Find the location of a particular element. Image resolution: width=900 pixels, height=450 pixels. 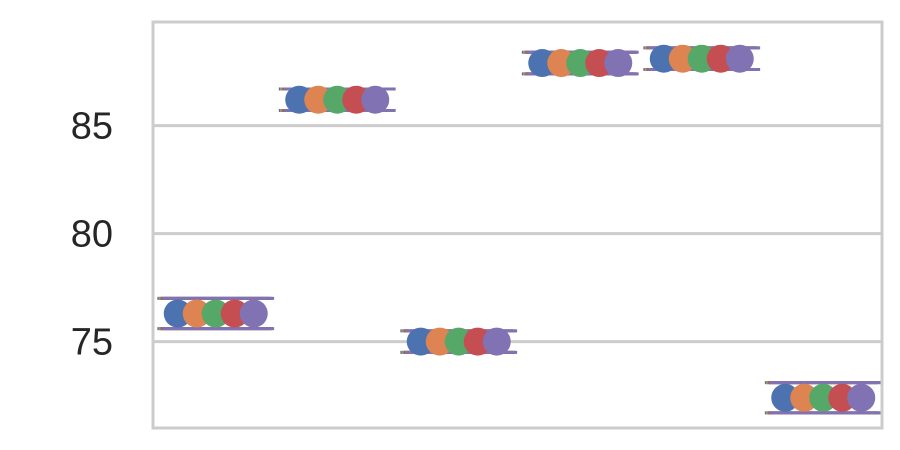

y-tick-label-80: 80 is located at coordinates (92, 235).